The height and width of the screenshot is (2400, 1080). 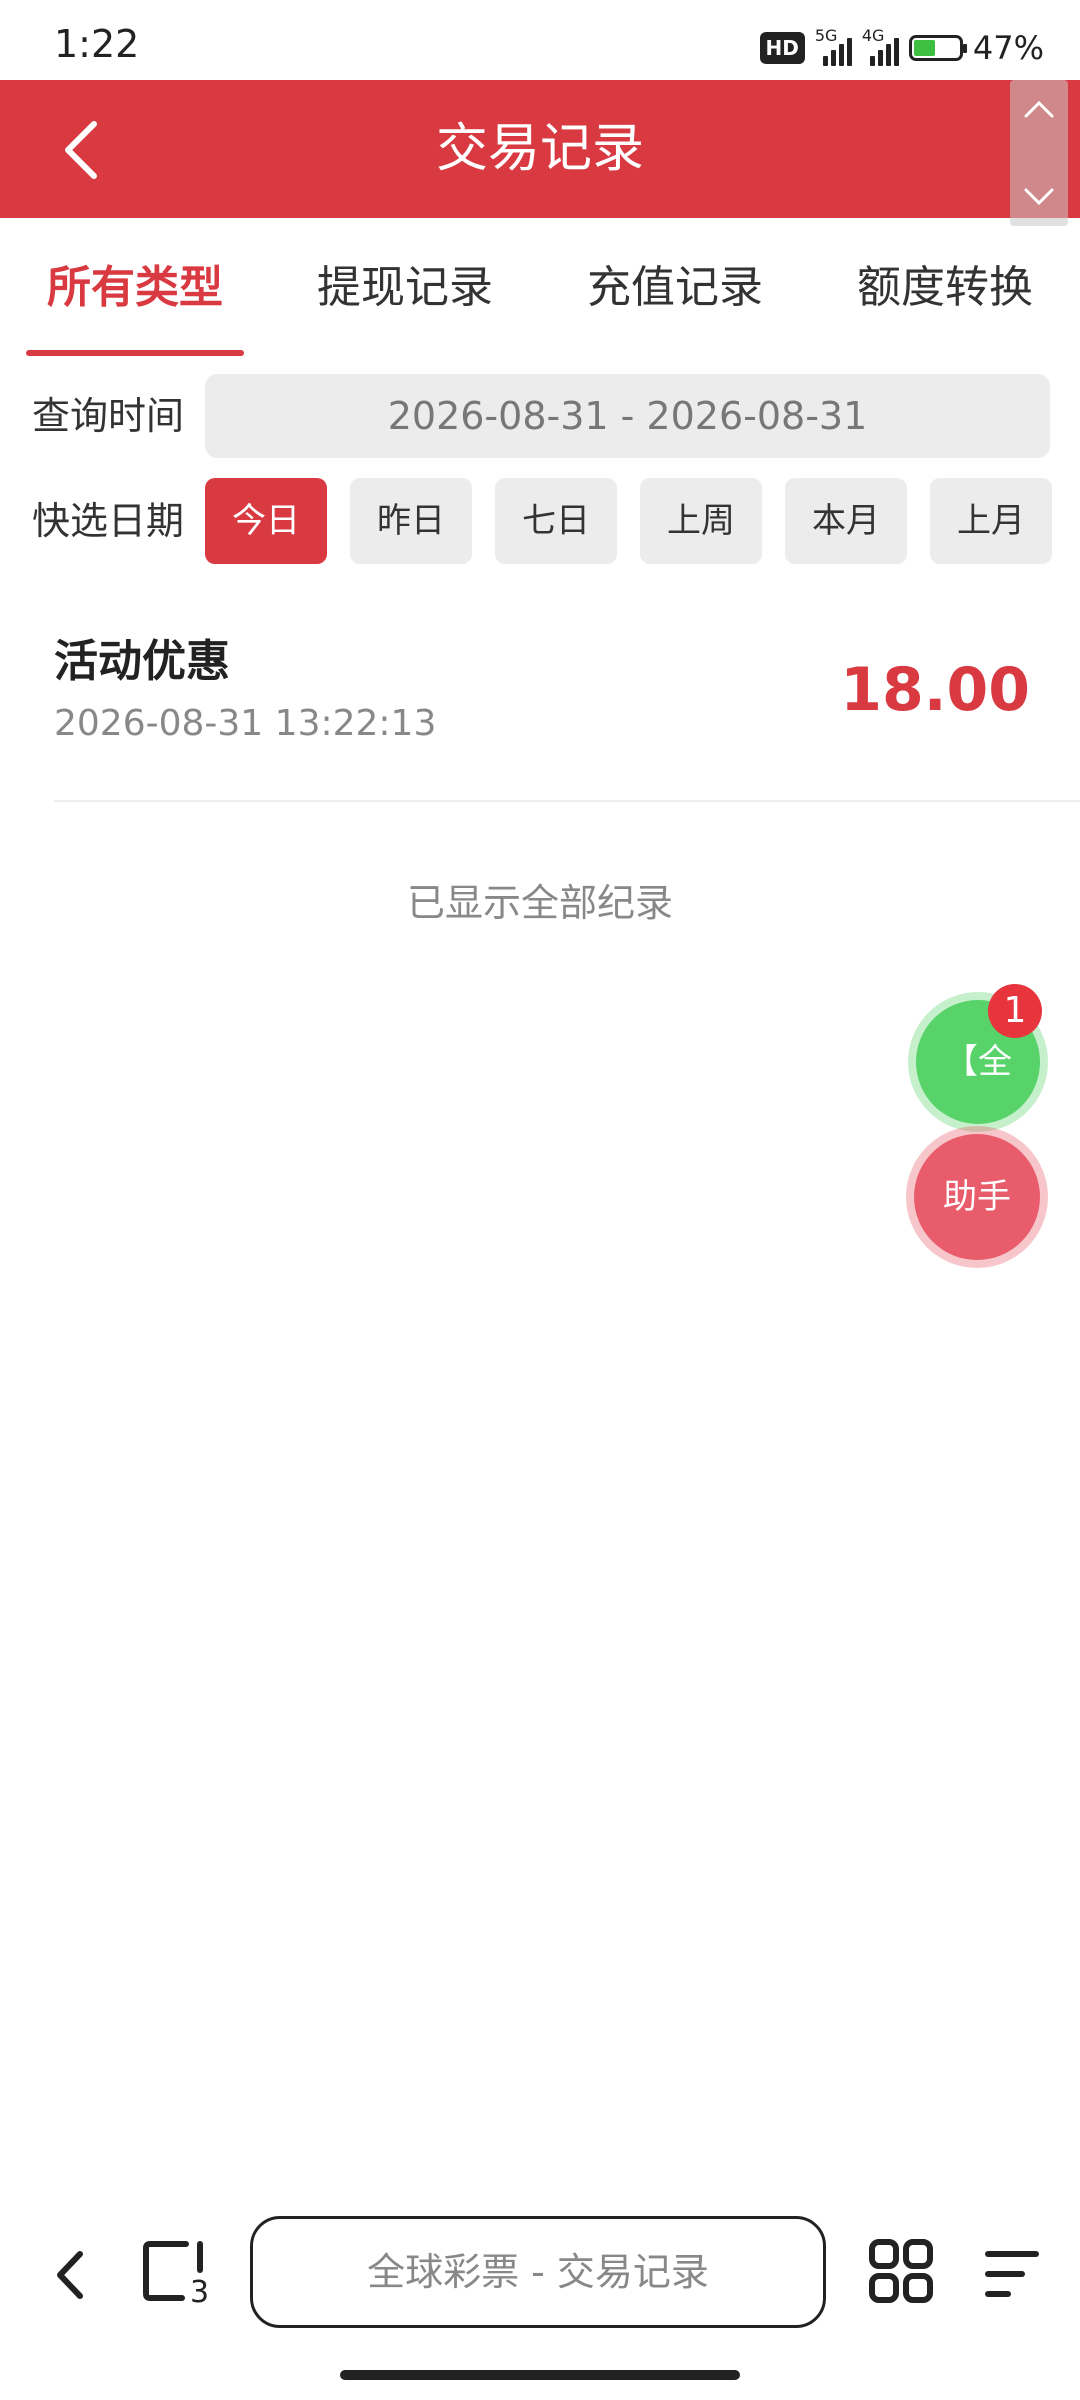 What do you see at coordinates (846, 521) in the screenshot?
I see `quick-date-this-month: 本月` at bounding box center [846, 521].